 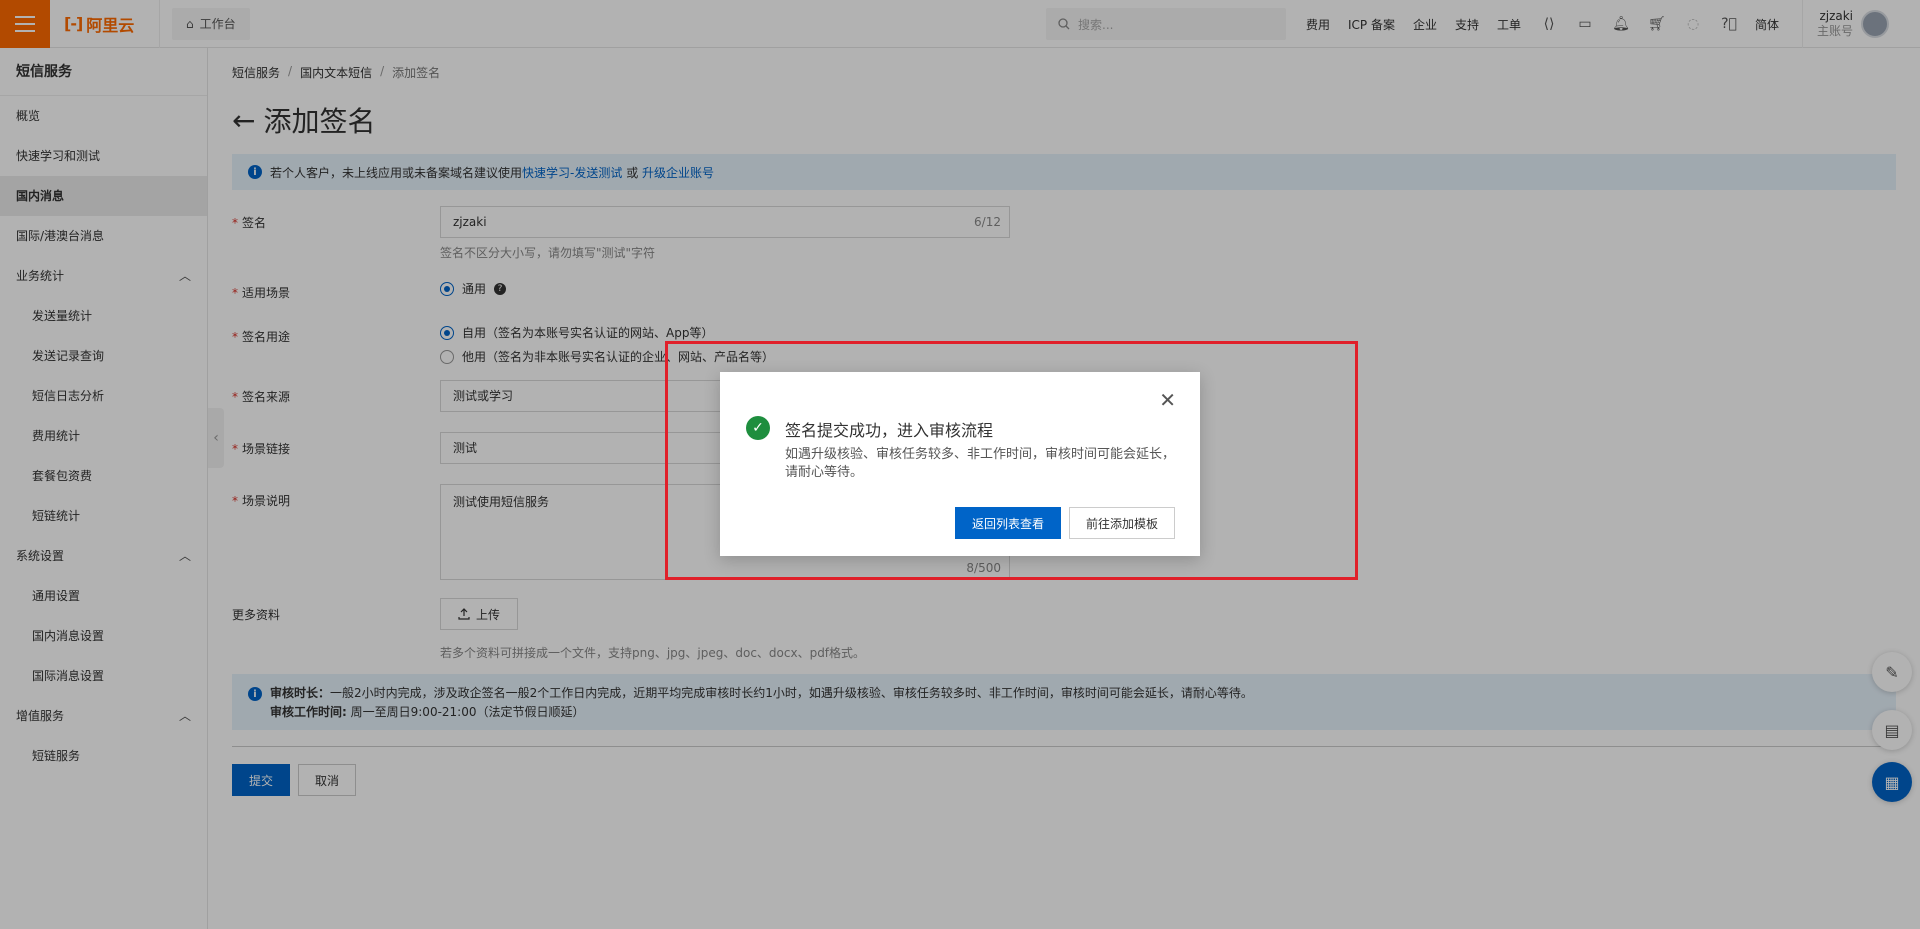 What do you see at coordinates (1008, 523) in the screenshot?
I see `back-to-list-button: 返回列表查看` at bounding box center [1008, 523].